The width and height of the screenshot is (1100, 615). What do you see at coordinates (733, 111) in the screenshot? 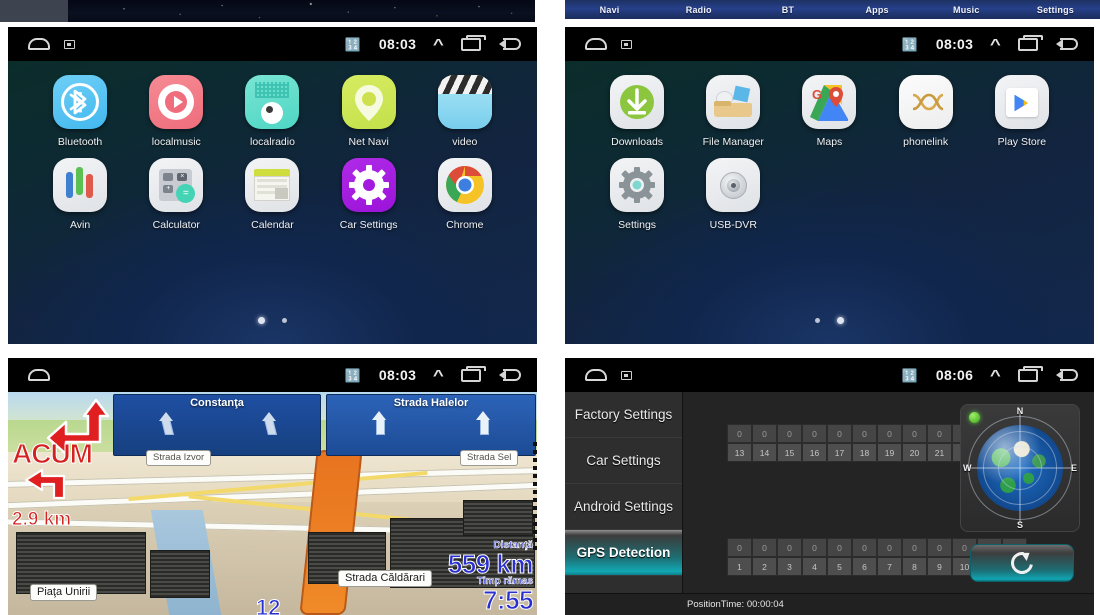
I see `app-file-manager: File Manager` at bounding box center [733, 111].